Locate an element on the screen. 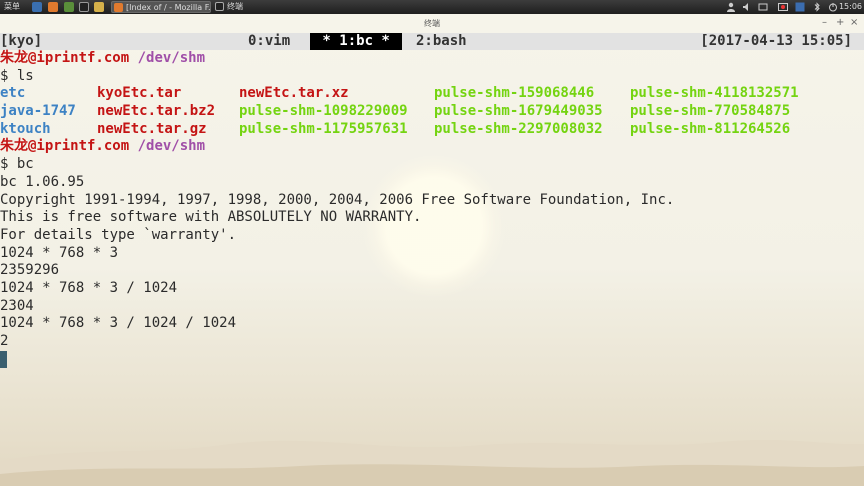 The width and height of the screenshot is (864, 486). ls-entry: java-1747 is located at coordinates (38, 111).